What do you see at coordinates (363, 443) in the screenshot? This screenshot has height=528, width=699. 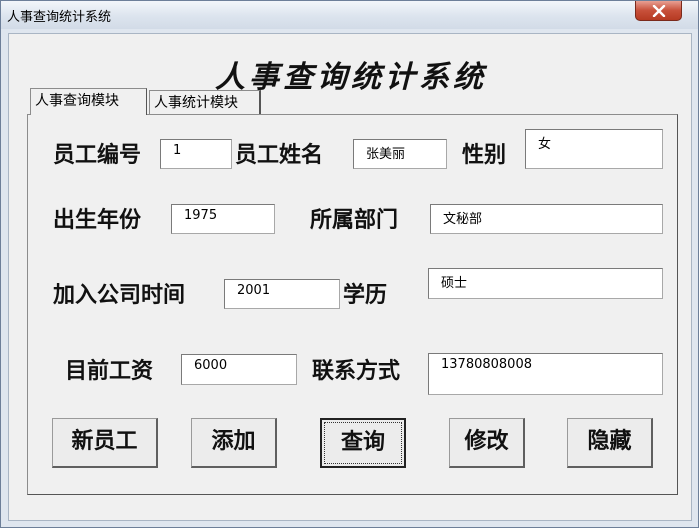 I see `query-button: 查询` at bounding box center [363, 443].